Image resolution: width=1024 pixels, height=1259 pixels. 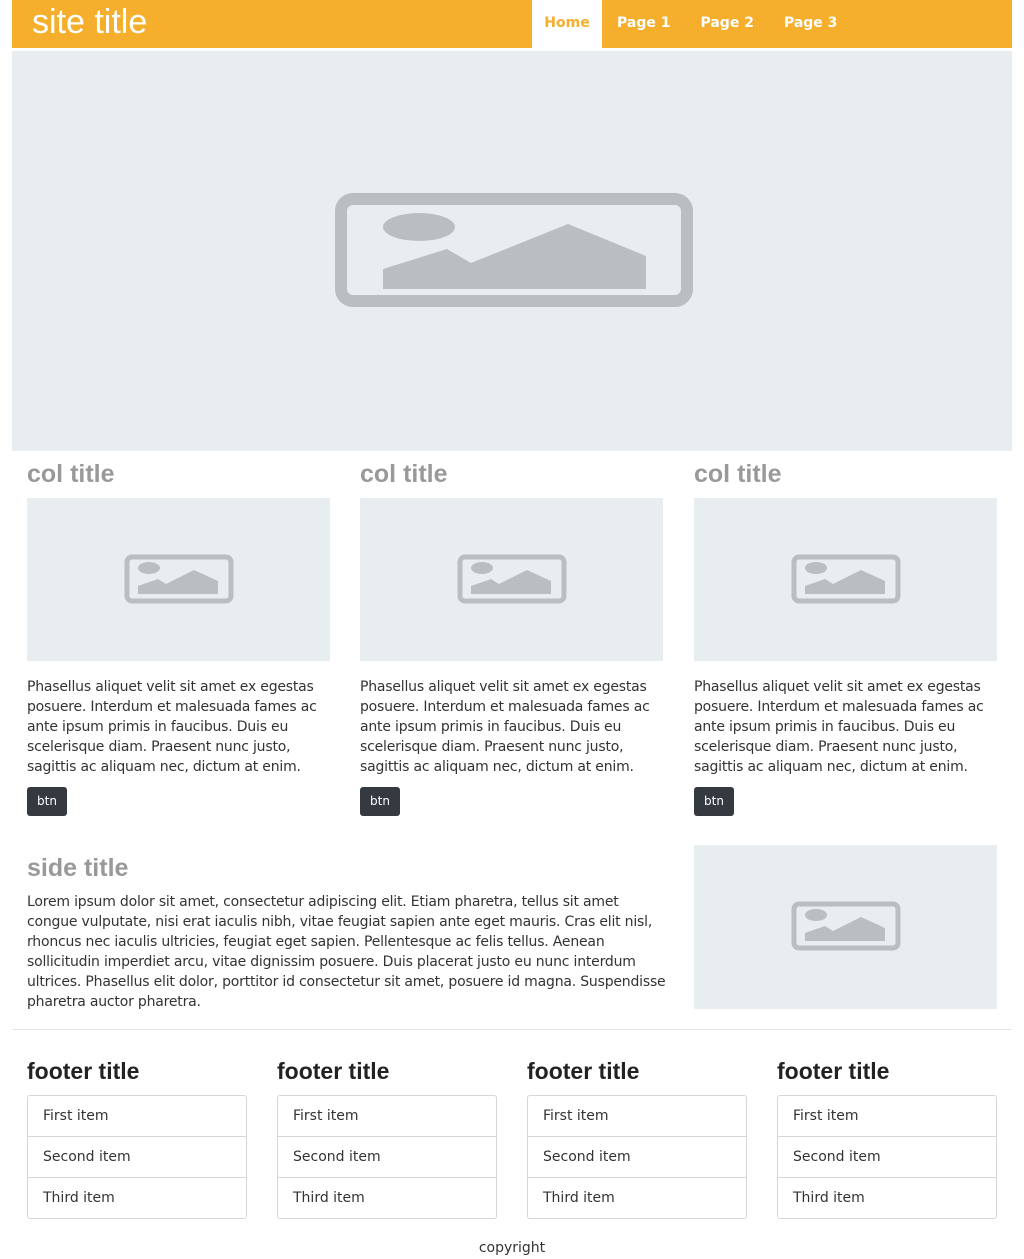 I want to click on footer-divider, so click(x=512, y=1029).